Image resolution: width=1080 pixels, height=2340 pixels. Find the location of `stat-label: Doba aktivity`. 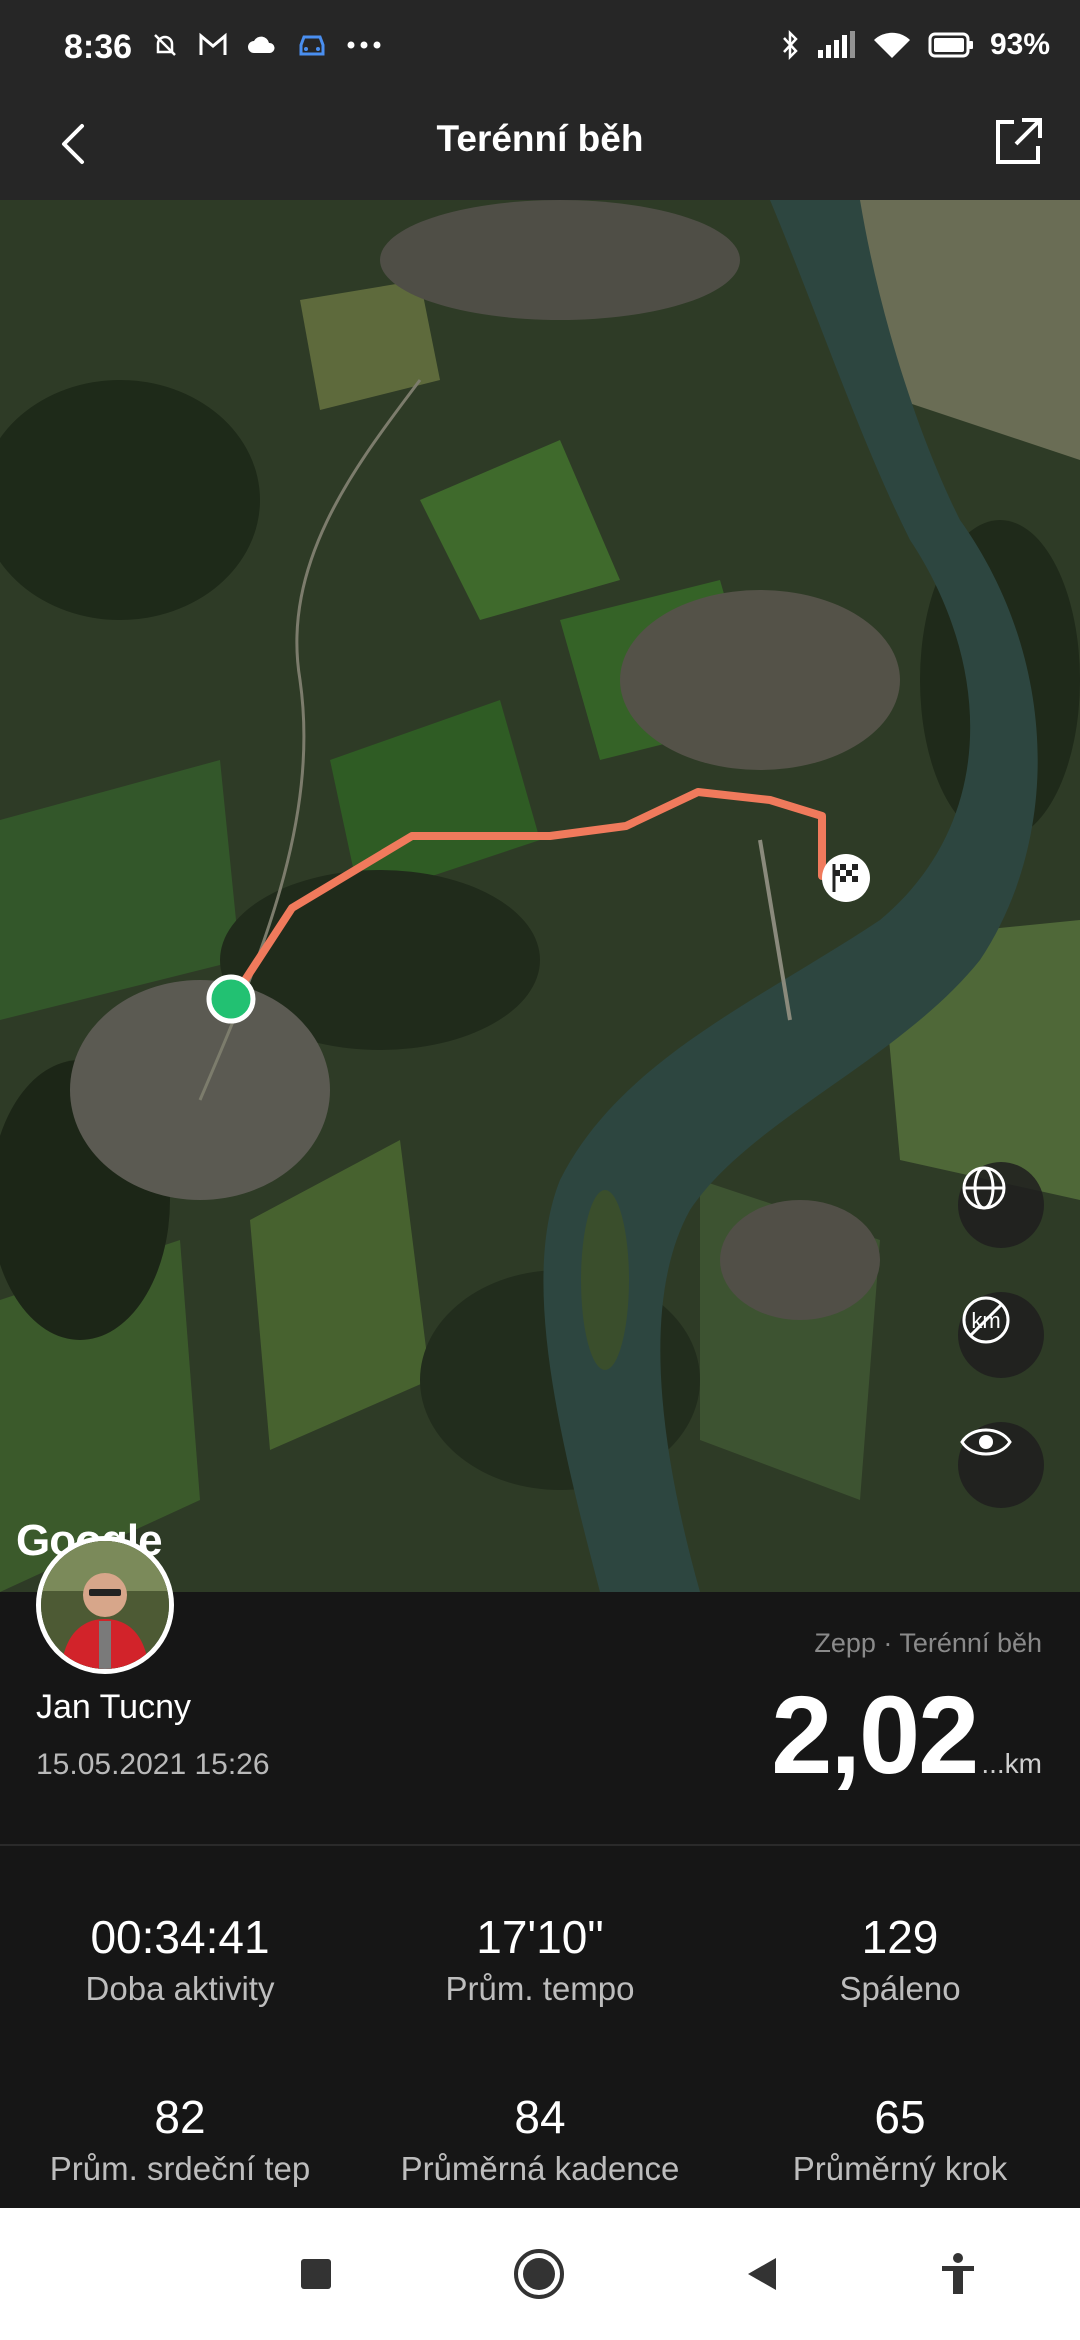

stat-label: Doba aktivity is located at coordinates (180, 1988).